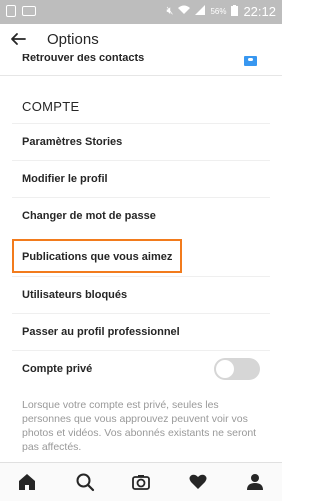 This screenshot has width=320, height=501. I want to click on menu-item-edit-profile: Modifier le profil, so click(141, 178).